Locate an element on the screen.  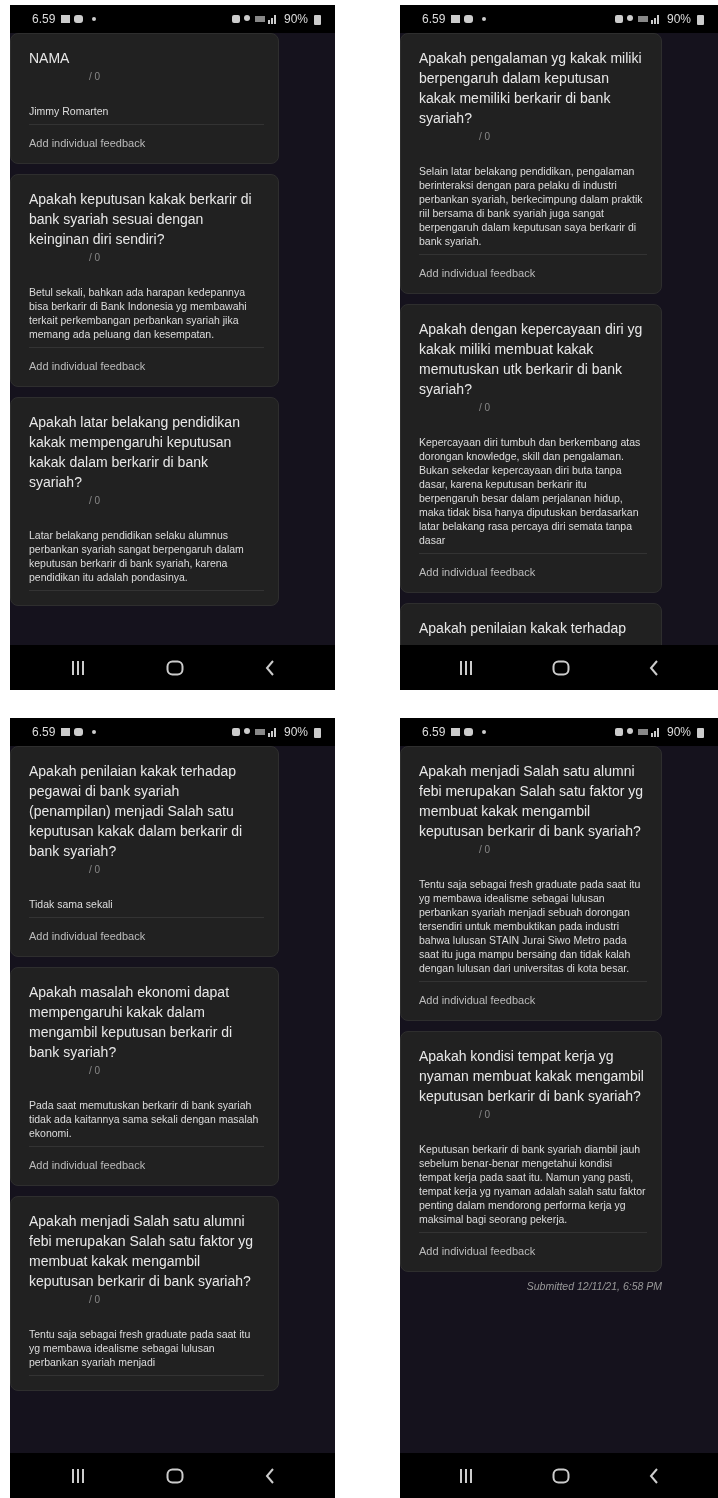
answer-text: Latar belakang pendidikan selaku alumnus perbankan syariah sangat berpengaruh dalam keputusan berkarir di bank syariah, karena pendidikan itu adalah pondasinya. is located at coordinates (146, 559).